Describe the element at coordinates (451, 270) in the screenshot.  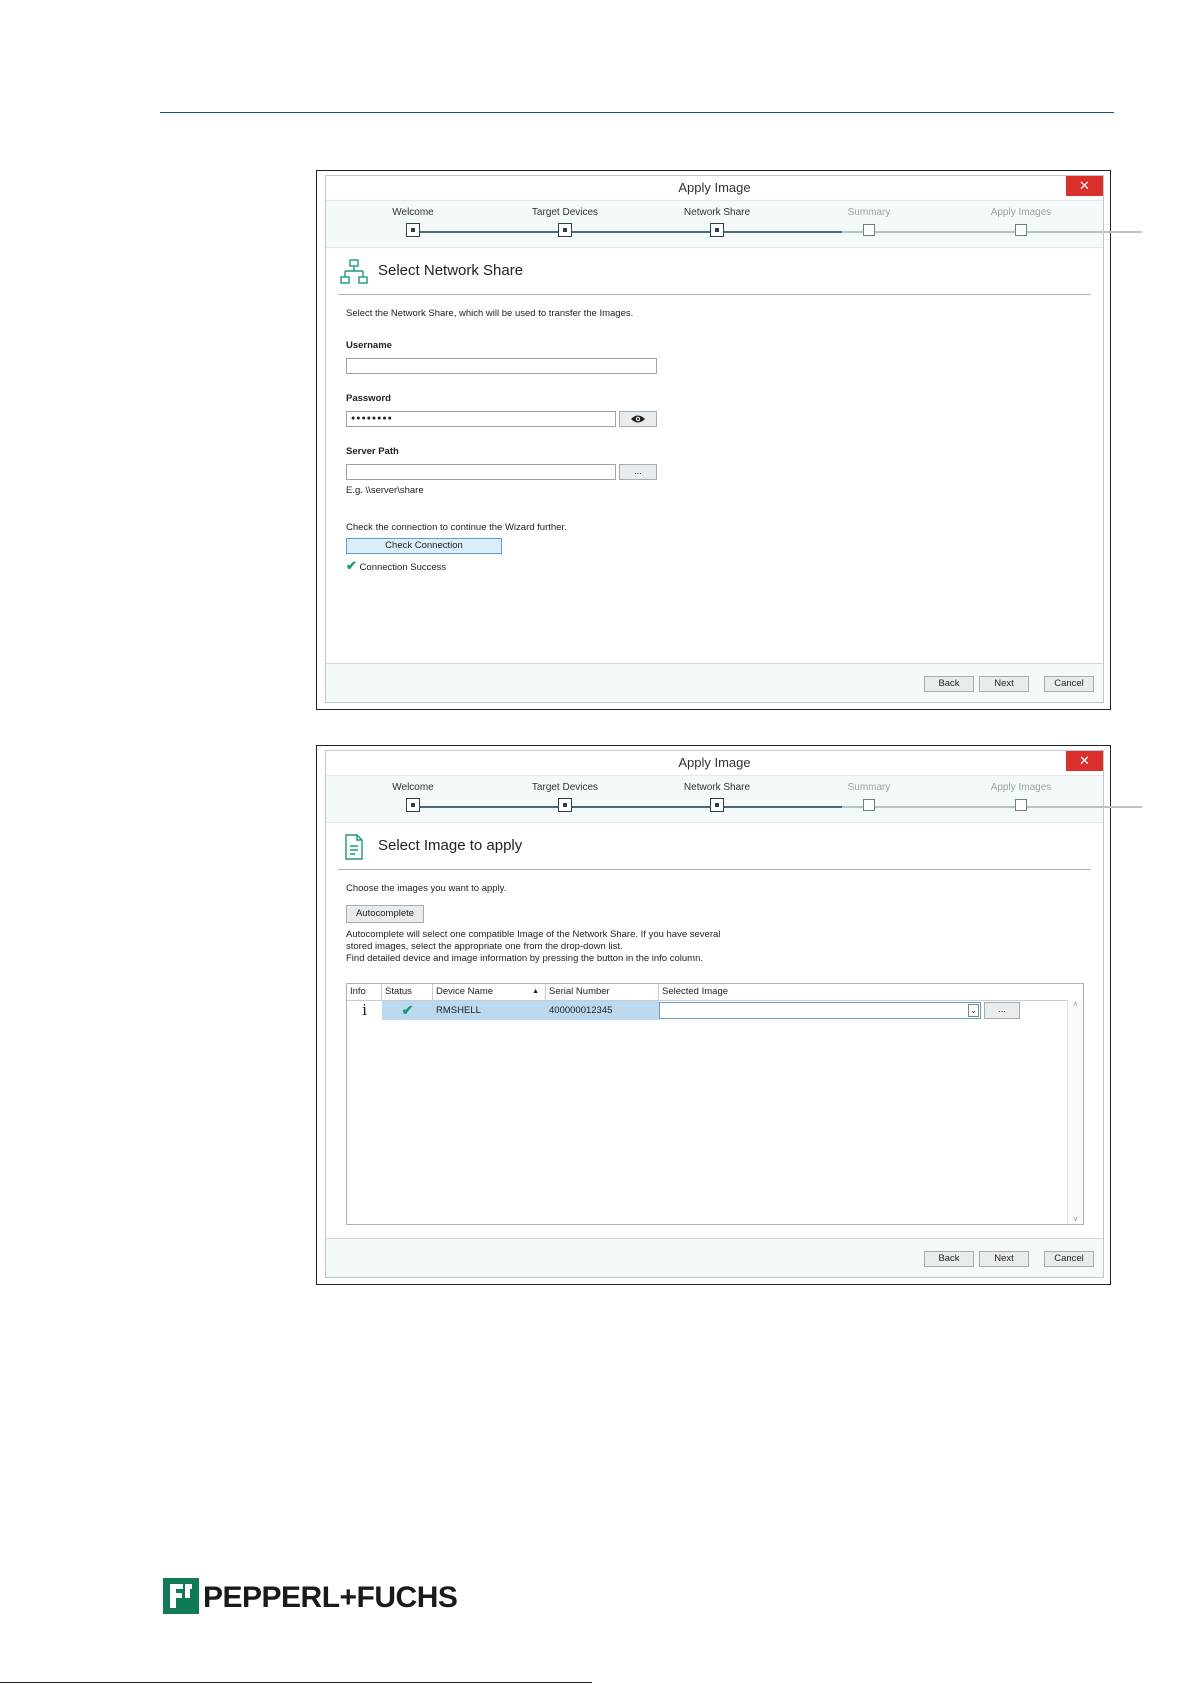
I see `page-title: Select Network Share` at that location.